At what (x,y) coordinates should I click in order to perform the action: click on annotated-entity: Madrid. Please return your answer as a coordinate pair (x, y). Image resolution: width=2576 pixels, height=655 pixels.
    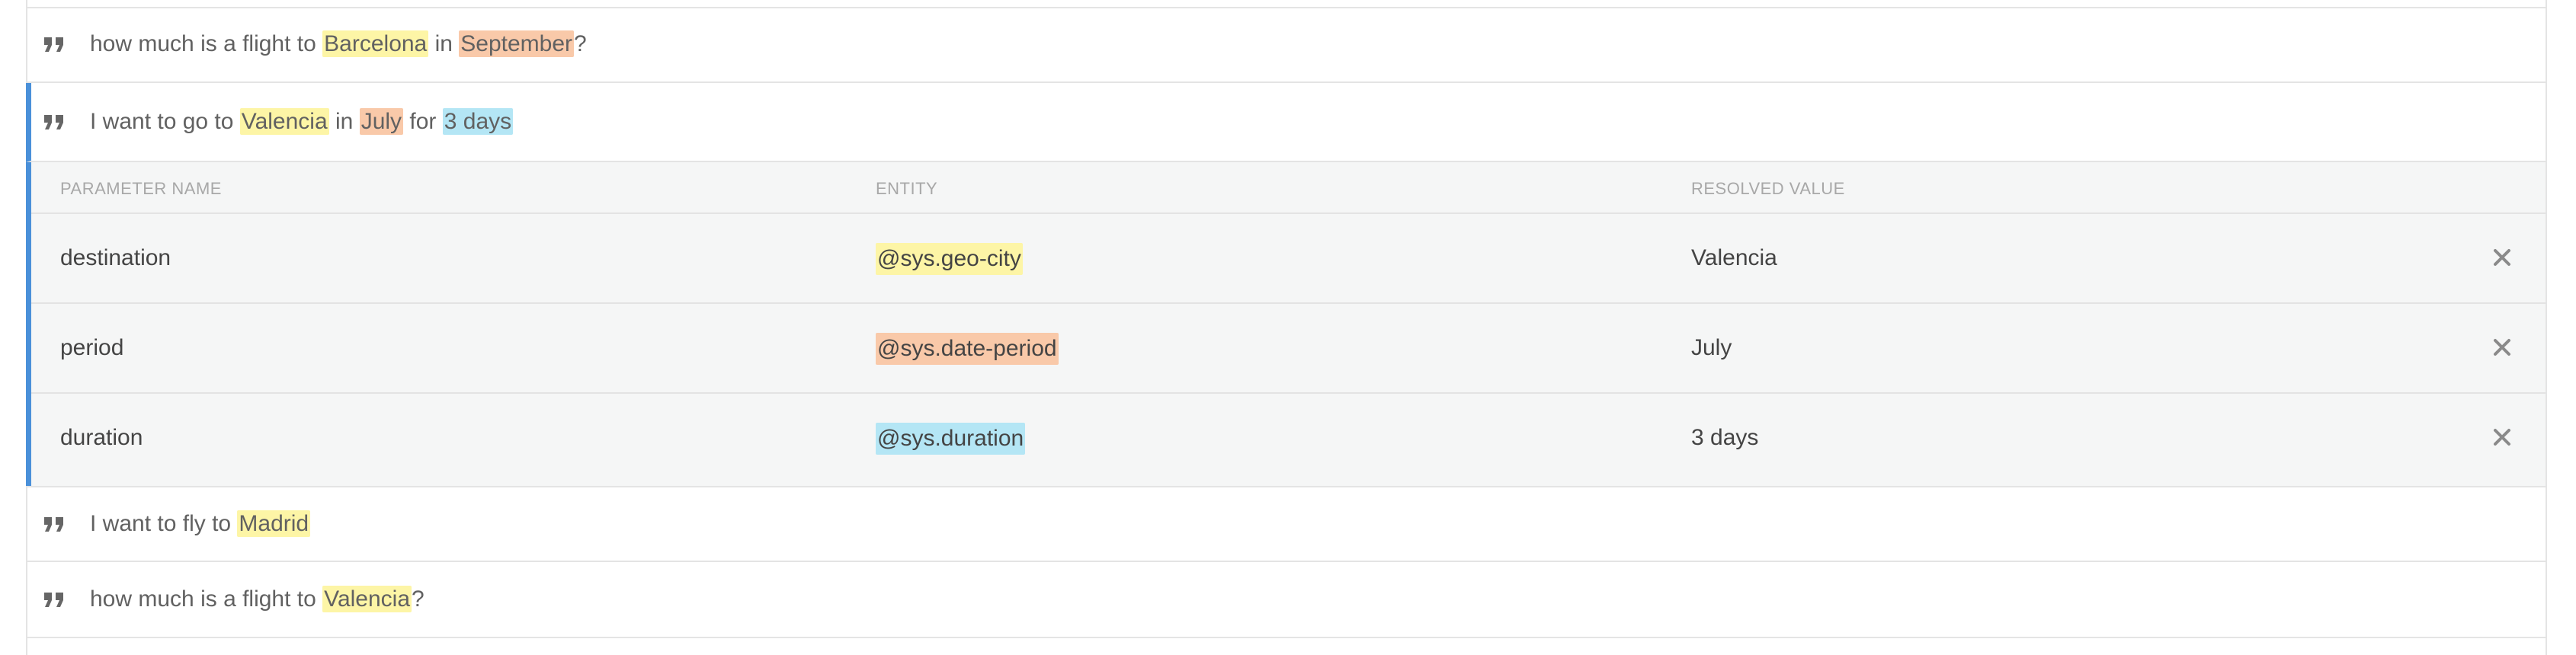
    Looking at the image, I should click on (274, 523).